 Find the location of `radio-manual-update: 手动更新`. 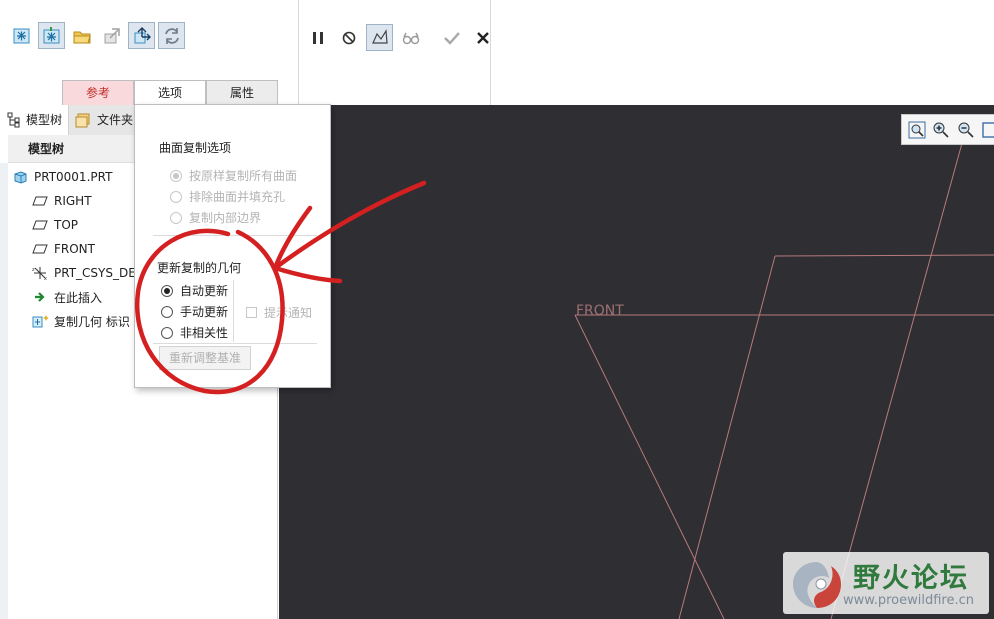

radio-manual-update: 手动更新 is located at coordinates (194, 311).